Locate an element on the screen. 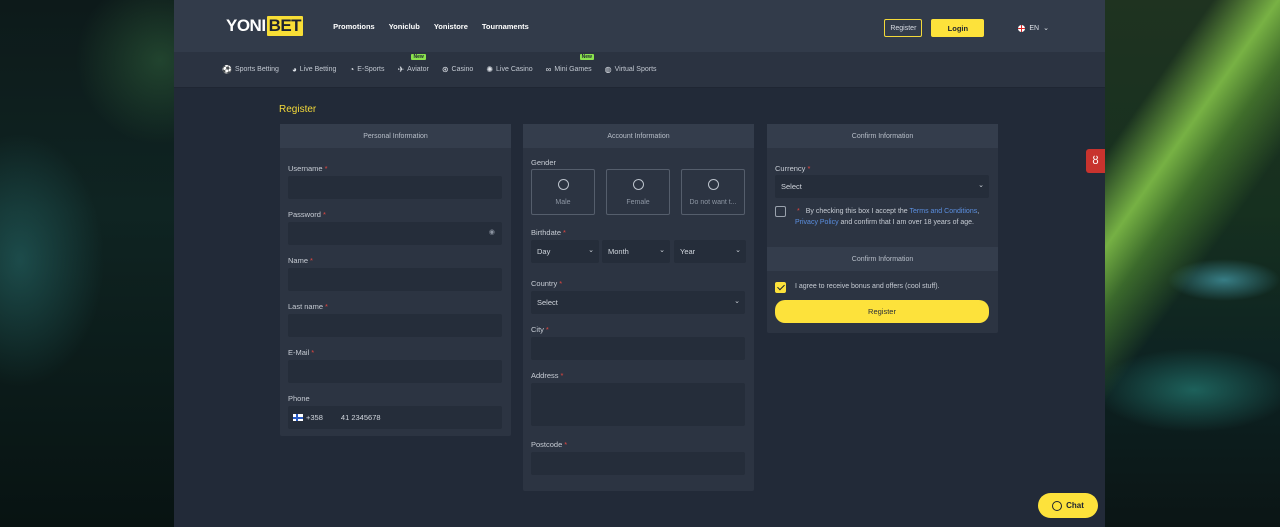 This screenshot has height=527, width=1280. chat-bubble-icon is located at coordinates (1057, 505).